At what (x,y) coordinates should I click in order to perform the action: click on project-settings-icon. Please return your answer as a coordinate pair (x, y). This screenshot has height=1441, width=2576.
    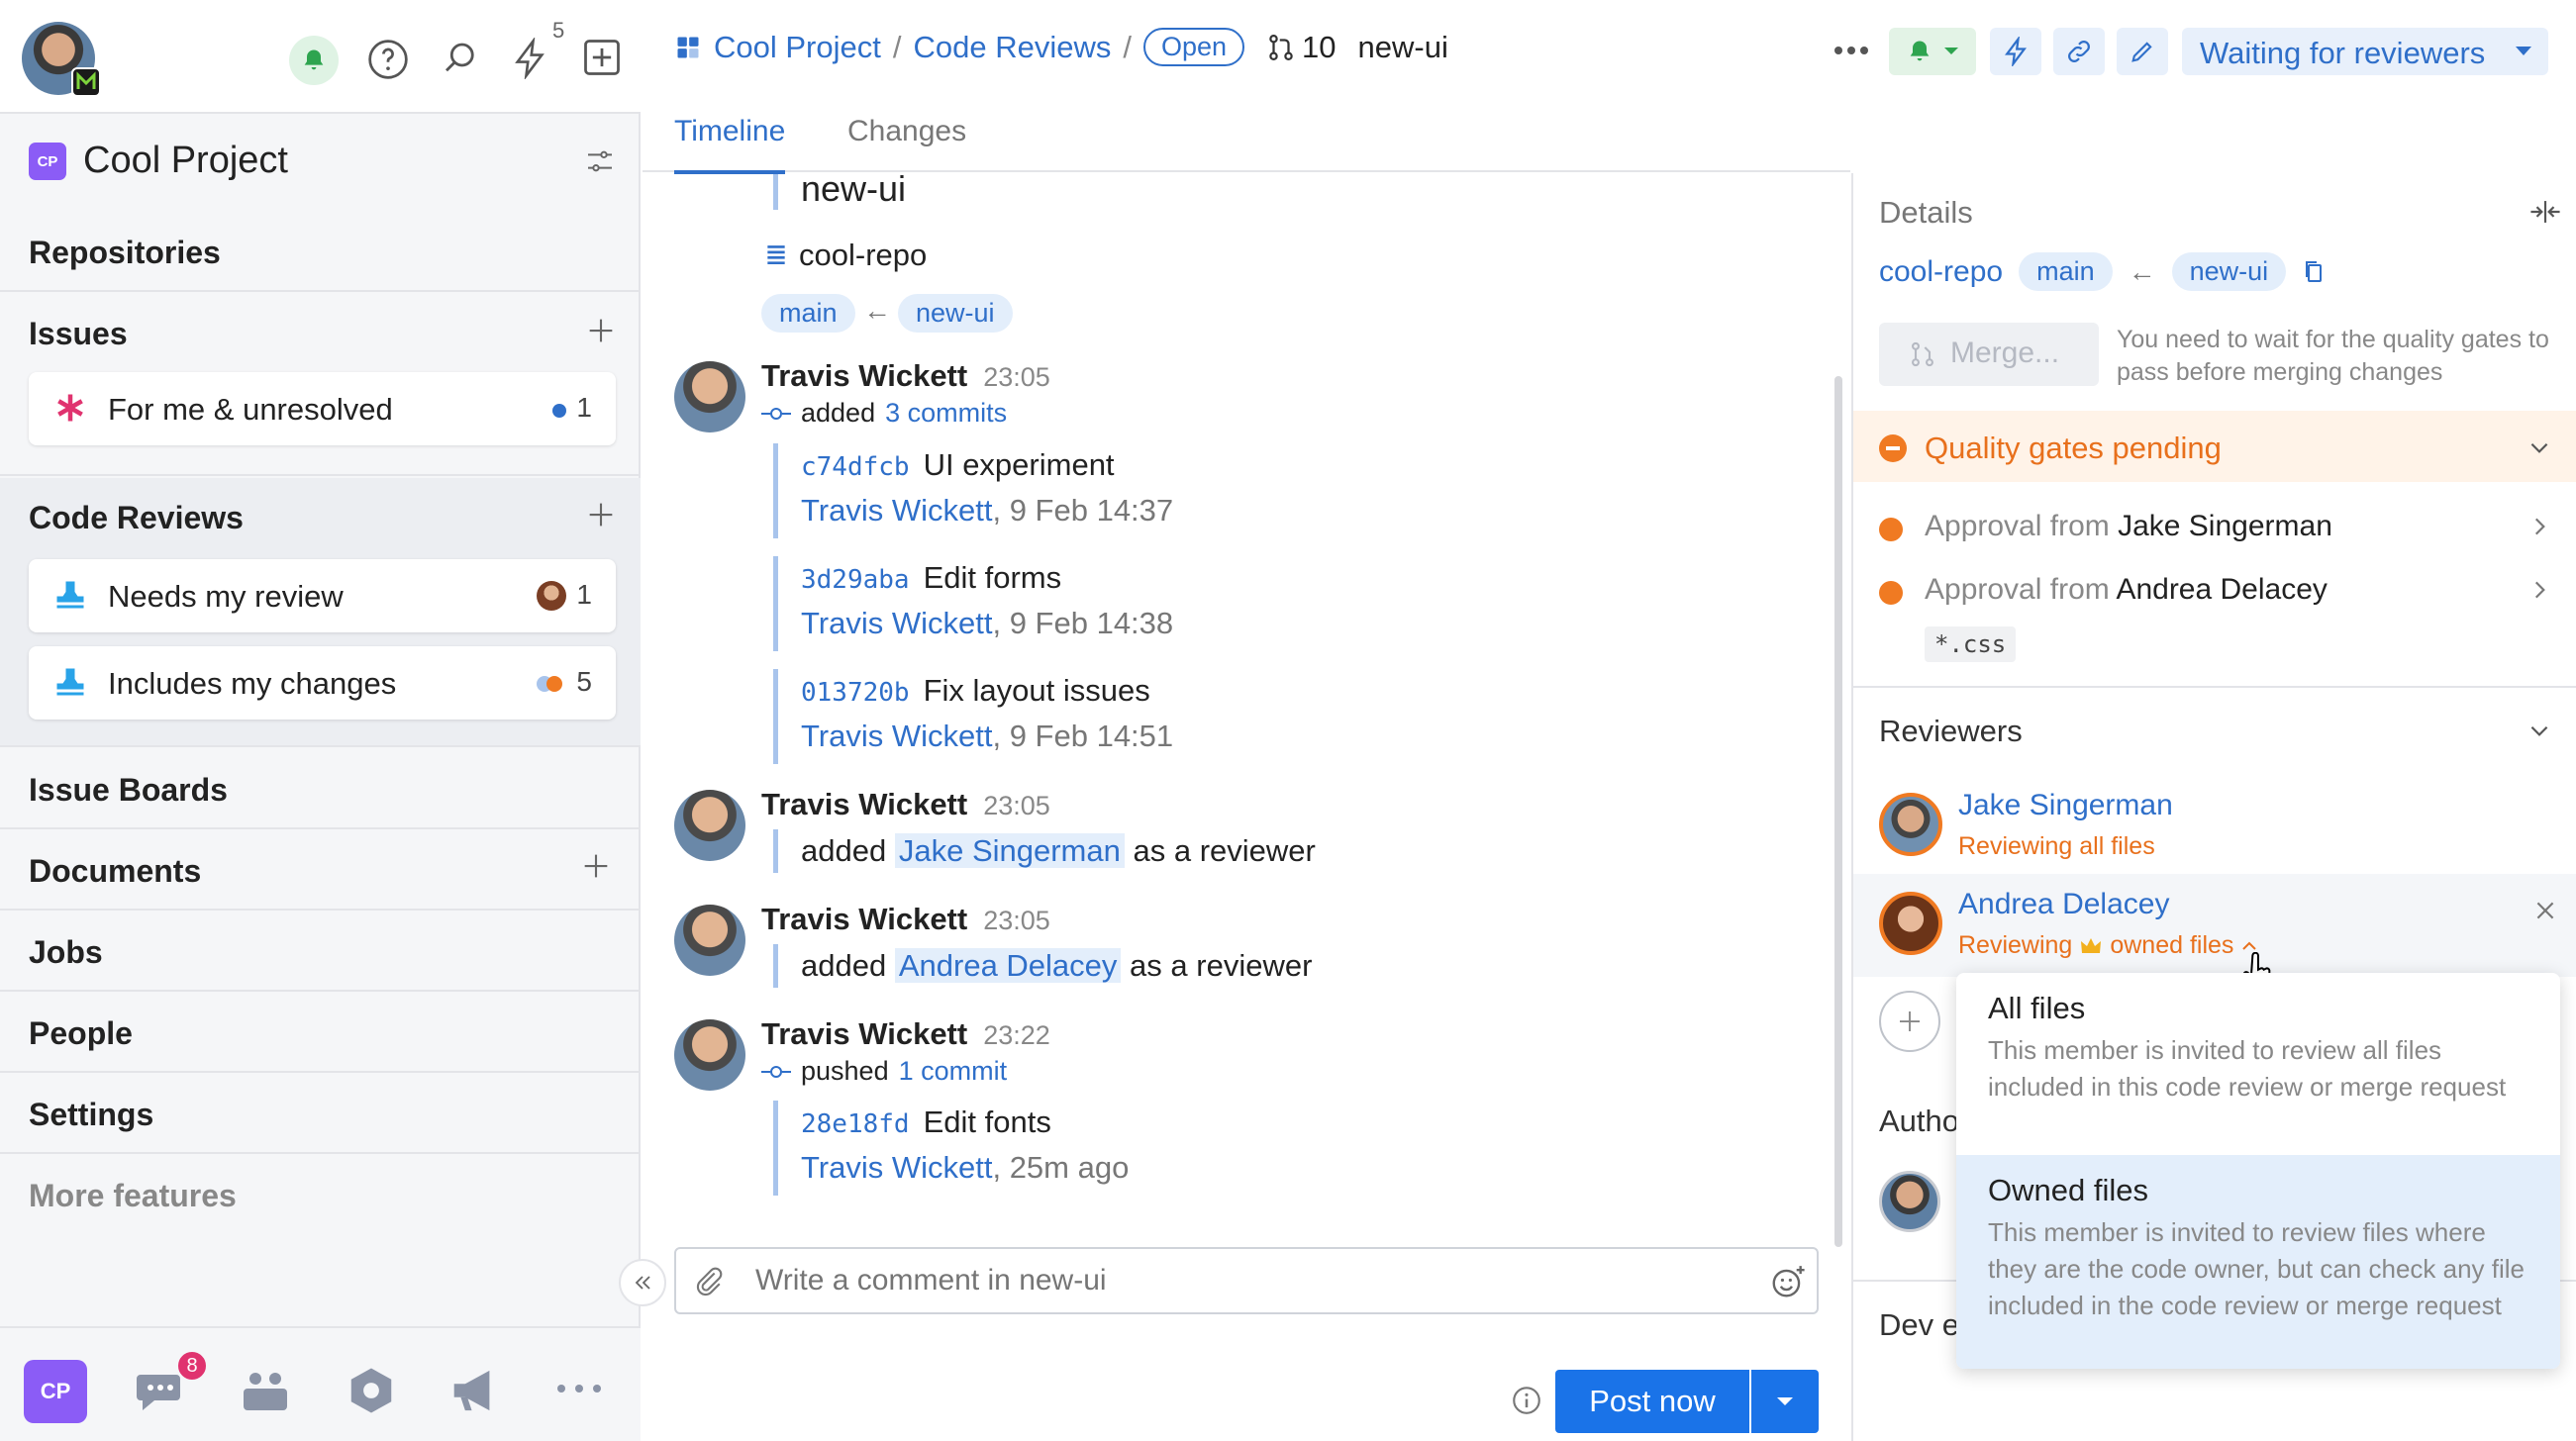
    Looking at the image, I should click on (600, 161).